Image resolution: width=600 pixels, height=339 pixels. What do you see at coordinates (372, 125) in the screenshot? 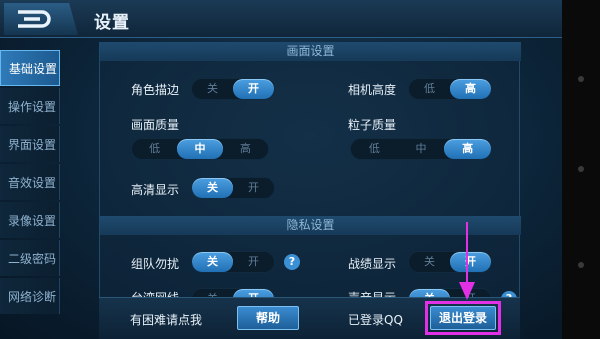
I see `particle-quality-label: 粒子质量` at bounding box center [372, 125].